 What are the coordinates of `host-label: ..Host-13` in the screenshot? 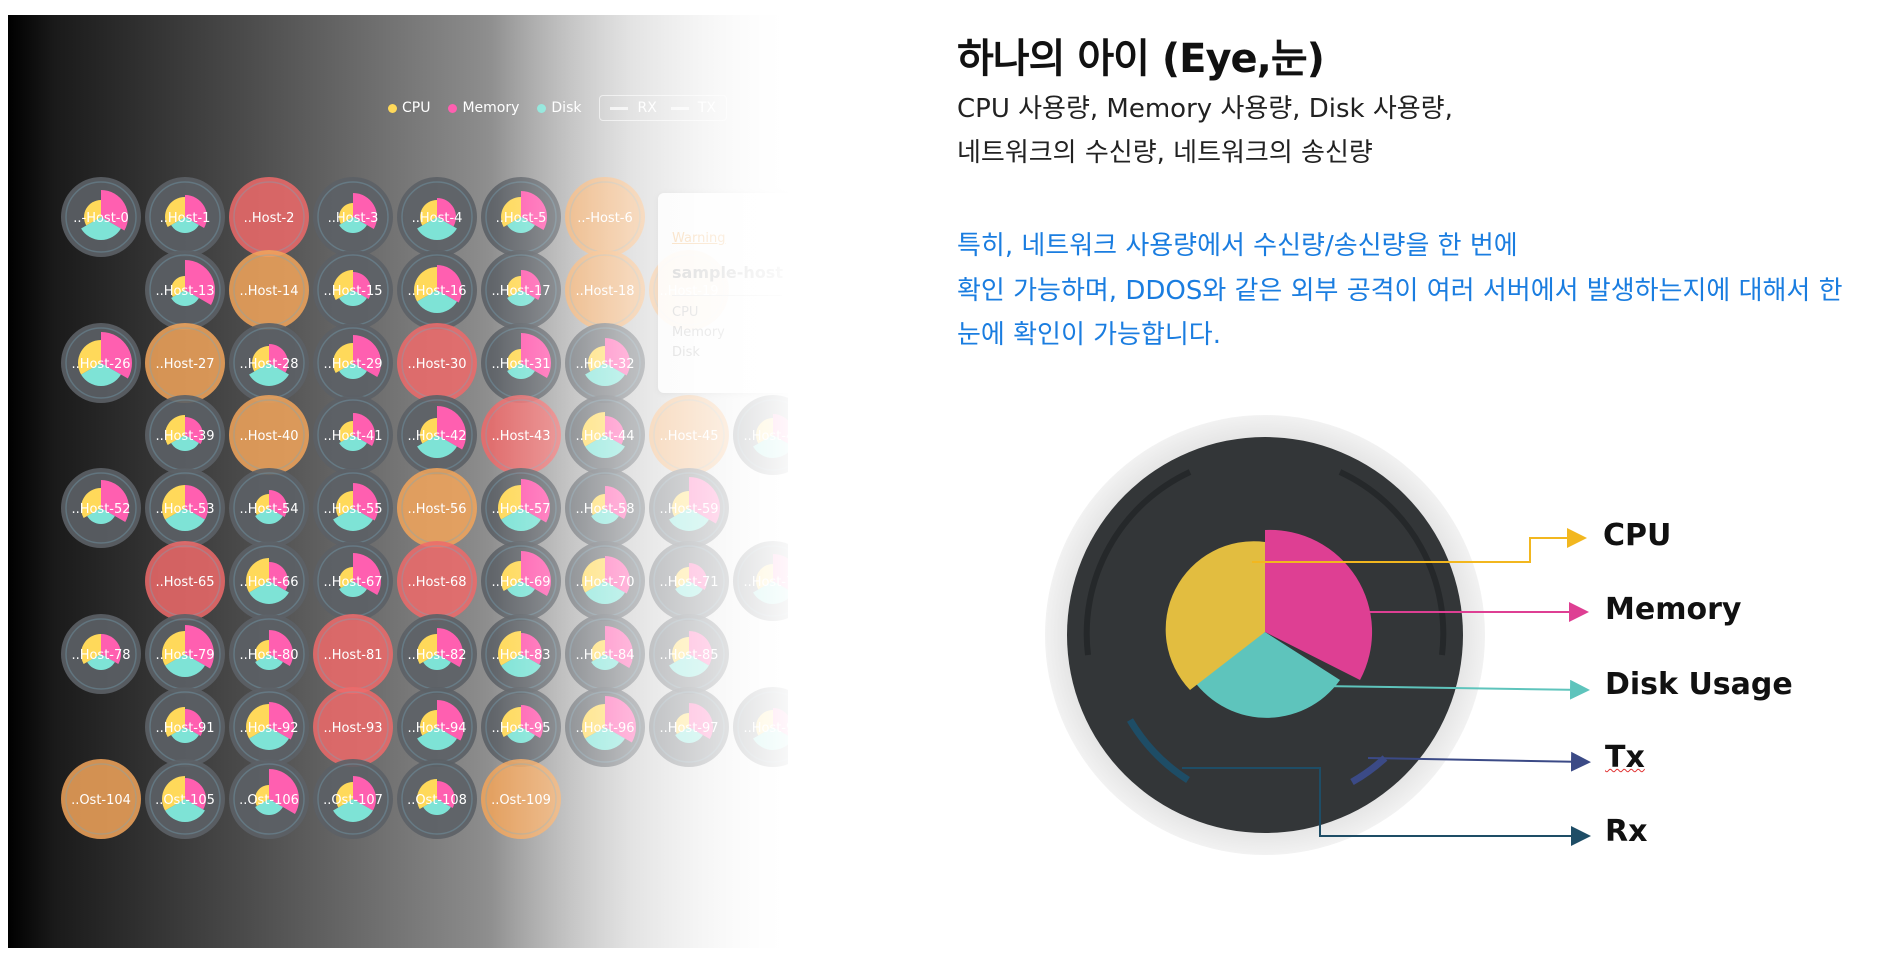 It's located at (184, 291).